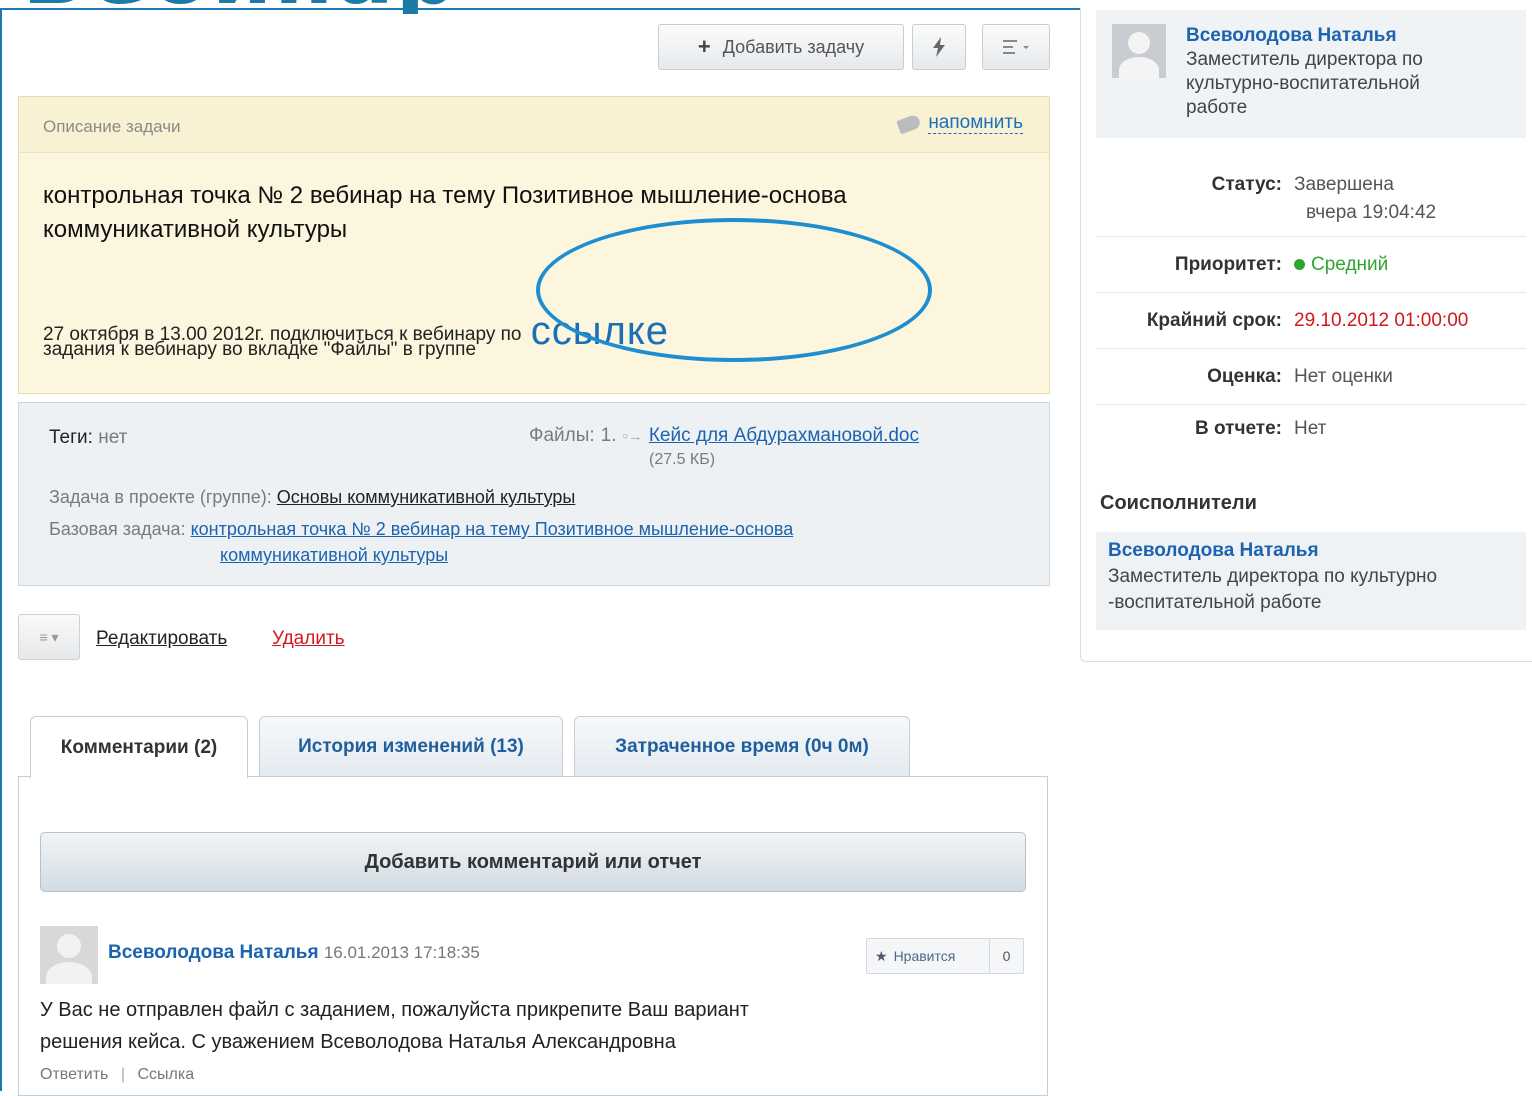  Describe the element at coordinates (139, 747) in the screenshot. I see `tab-comments: Комментарии (2)` at that location.